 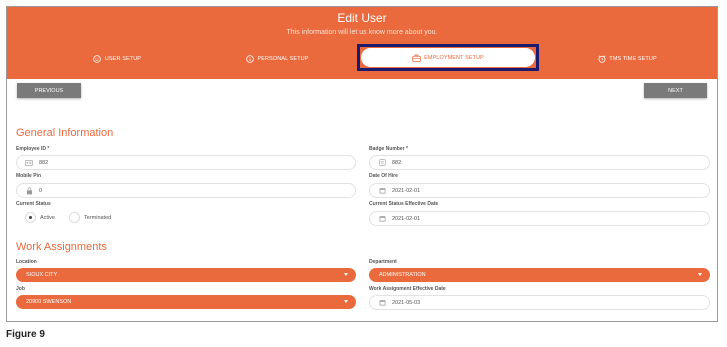 What do you see at coordinates (539, 190) in the screenshot?
I see `date-of-hire-field: 2021-02-01` at bounding box center [539, 190].